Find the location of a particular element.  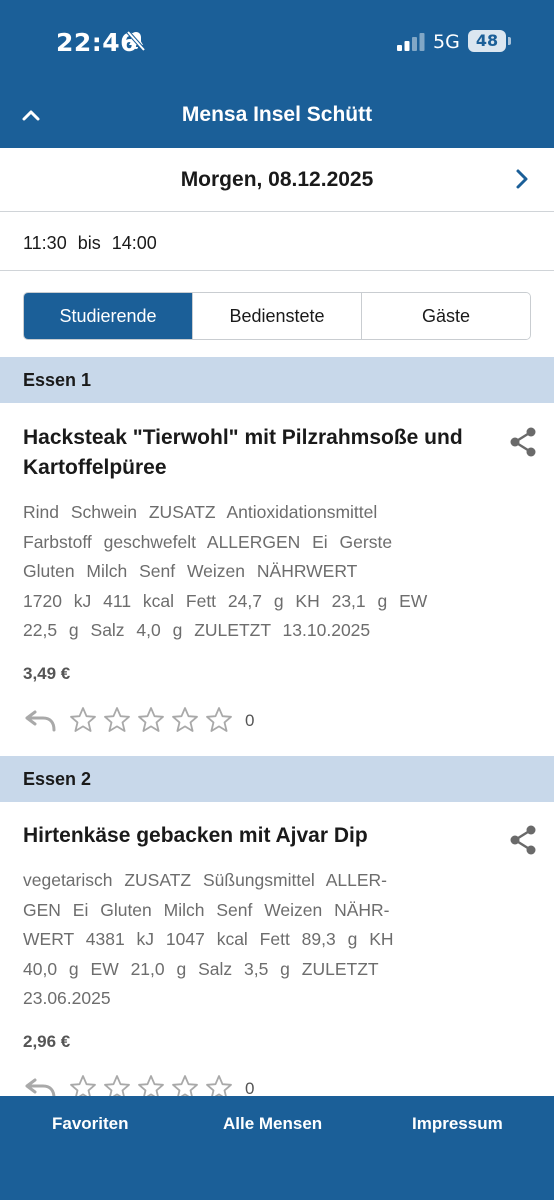

dish-detail-line: 23.06.2025 is located at coordinates (67, 998).